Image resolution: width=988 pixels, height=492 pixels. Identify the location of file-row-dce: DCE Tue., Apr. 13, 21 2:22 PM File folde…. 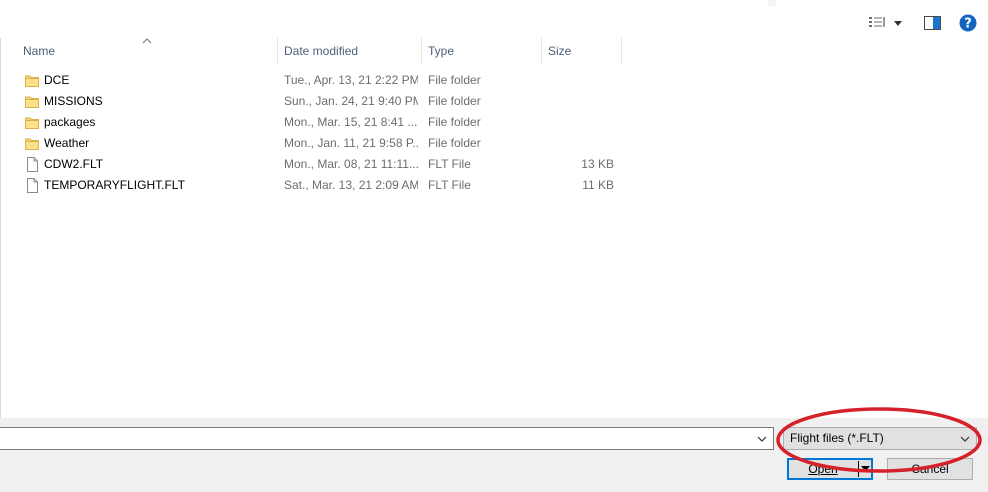
(320, 80).